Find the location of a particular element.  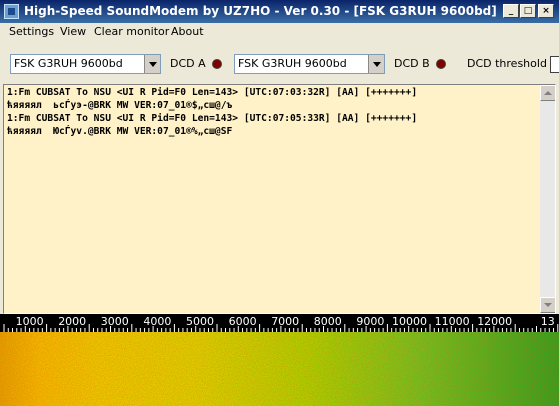

maximize-button: □ is located at coordinates (528, 11).